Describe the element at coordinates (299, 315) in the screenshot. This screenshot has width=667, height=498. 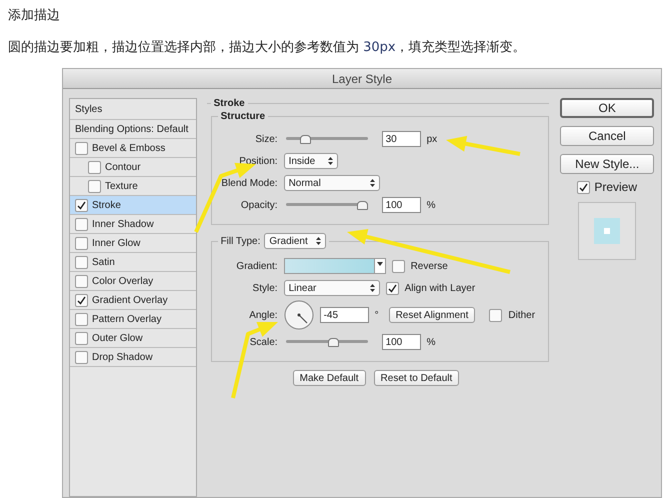
I see `angle-dial` at that location.